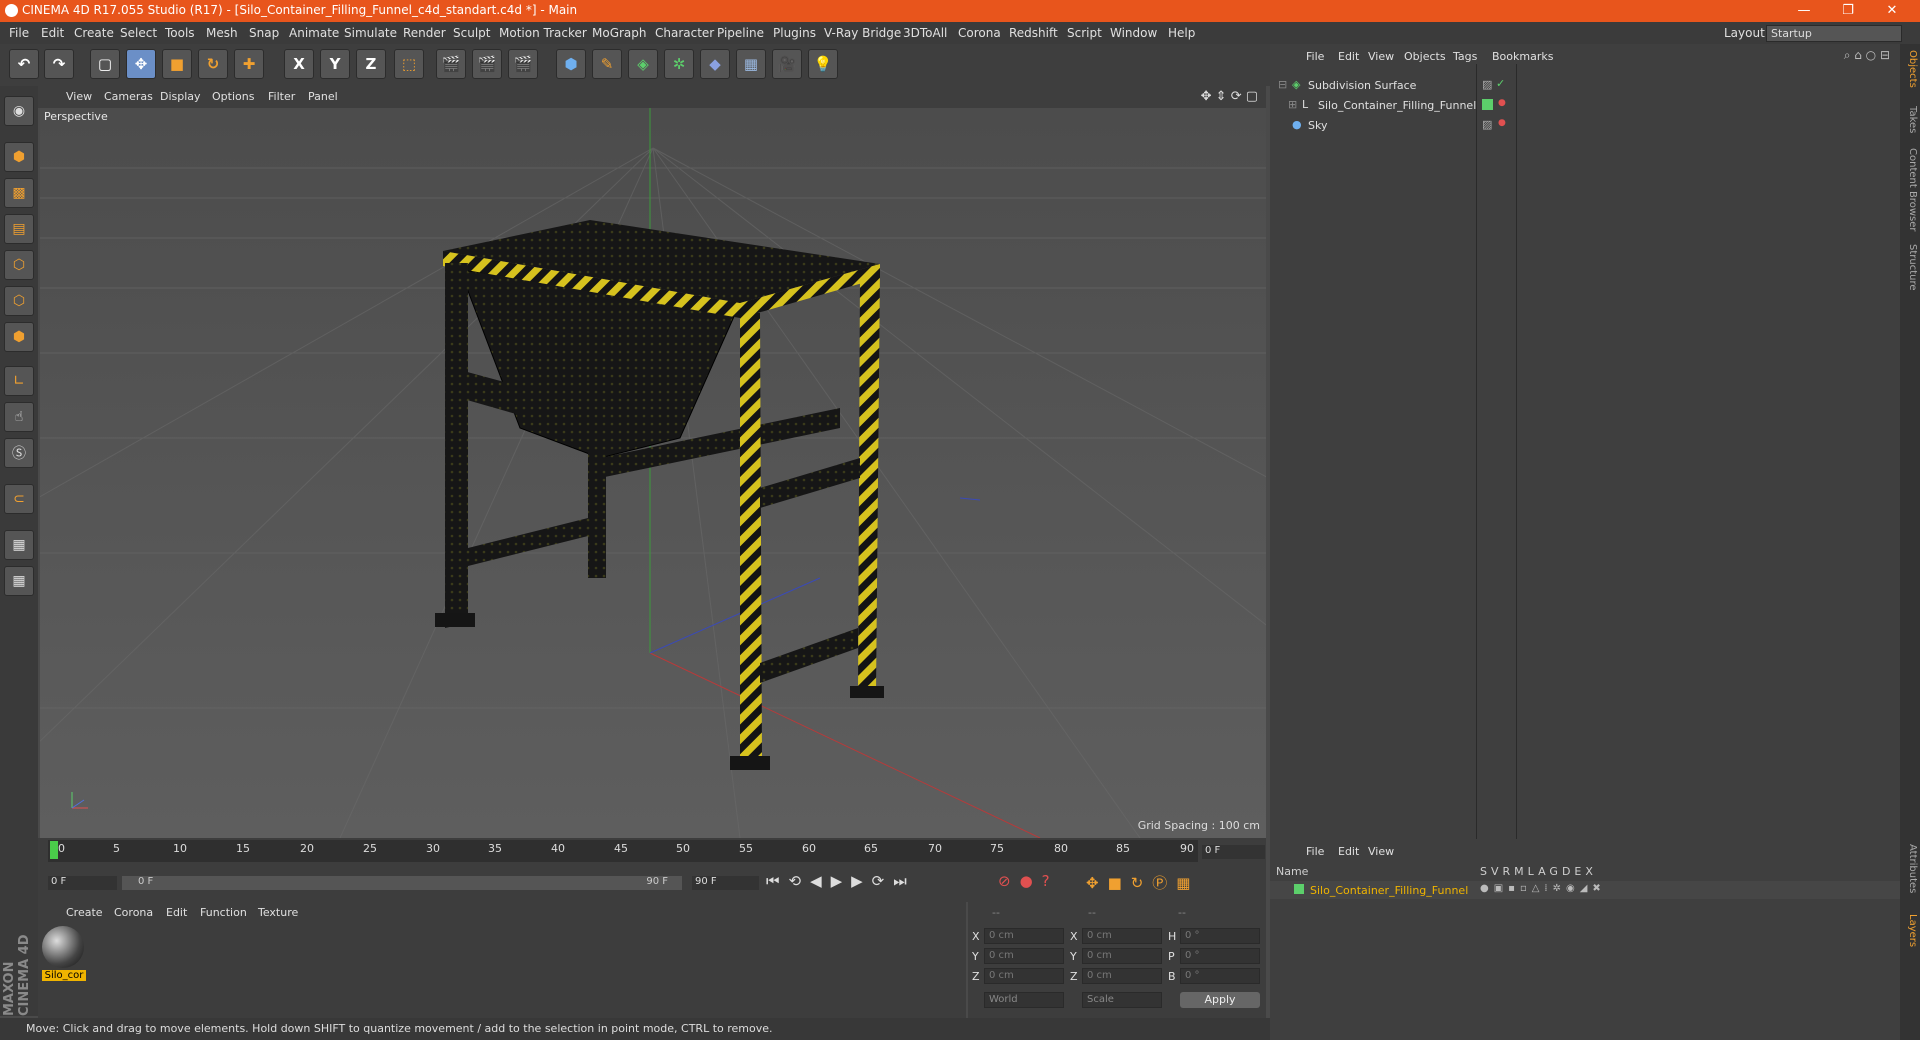 This screenshot has height=1040, width=1920. I want to click on render-toggle-icon: ▨, so click(1487, 124).